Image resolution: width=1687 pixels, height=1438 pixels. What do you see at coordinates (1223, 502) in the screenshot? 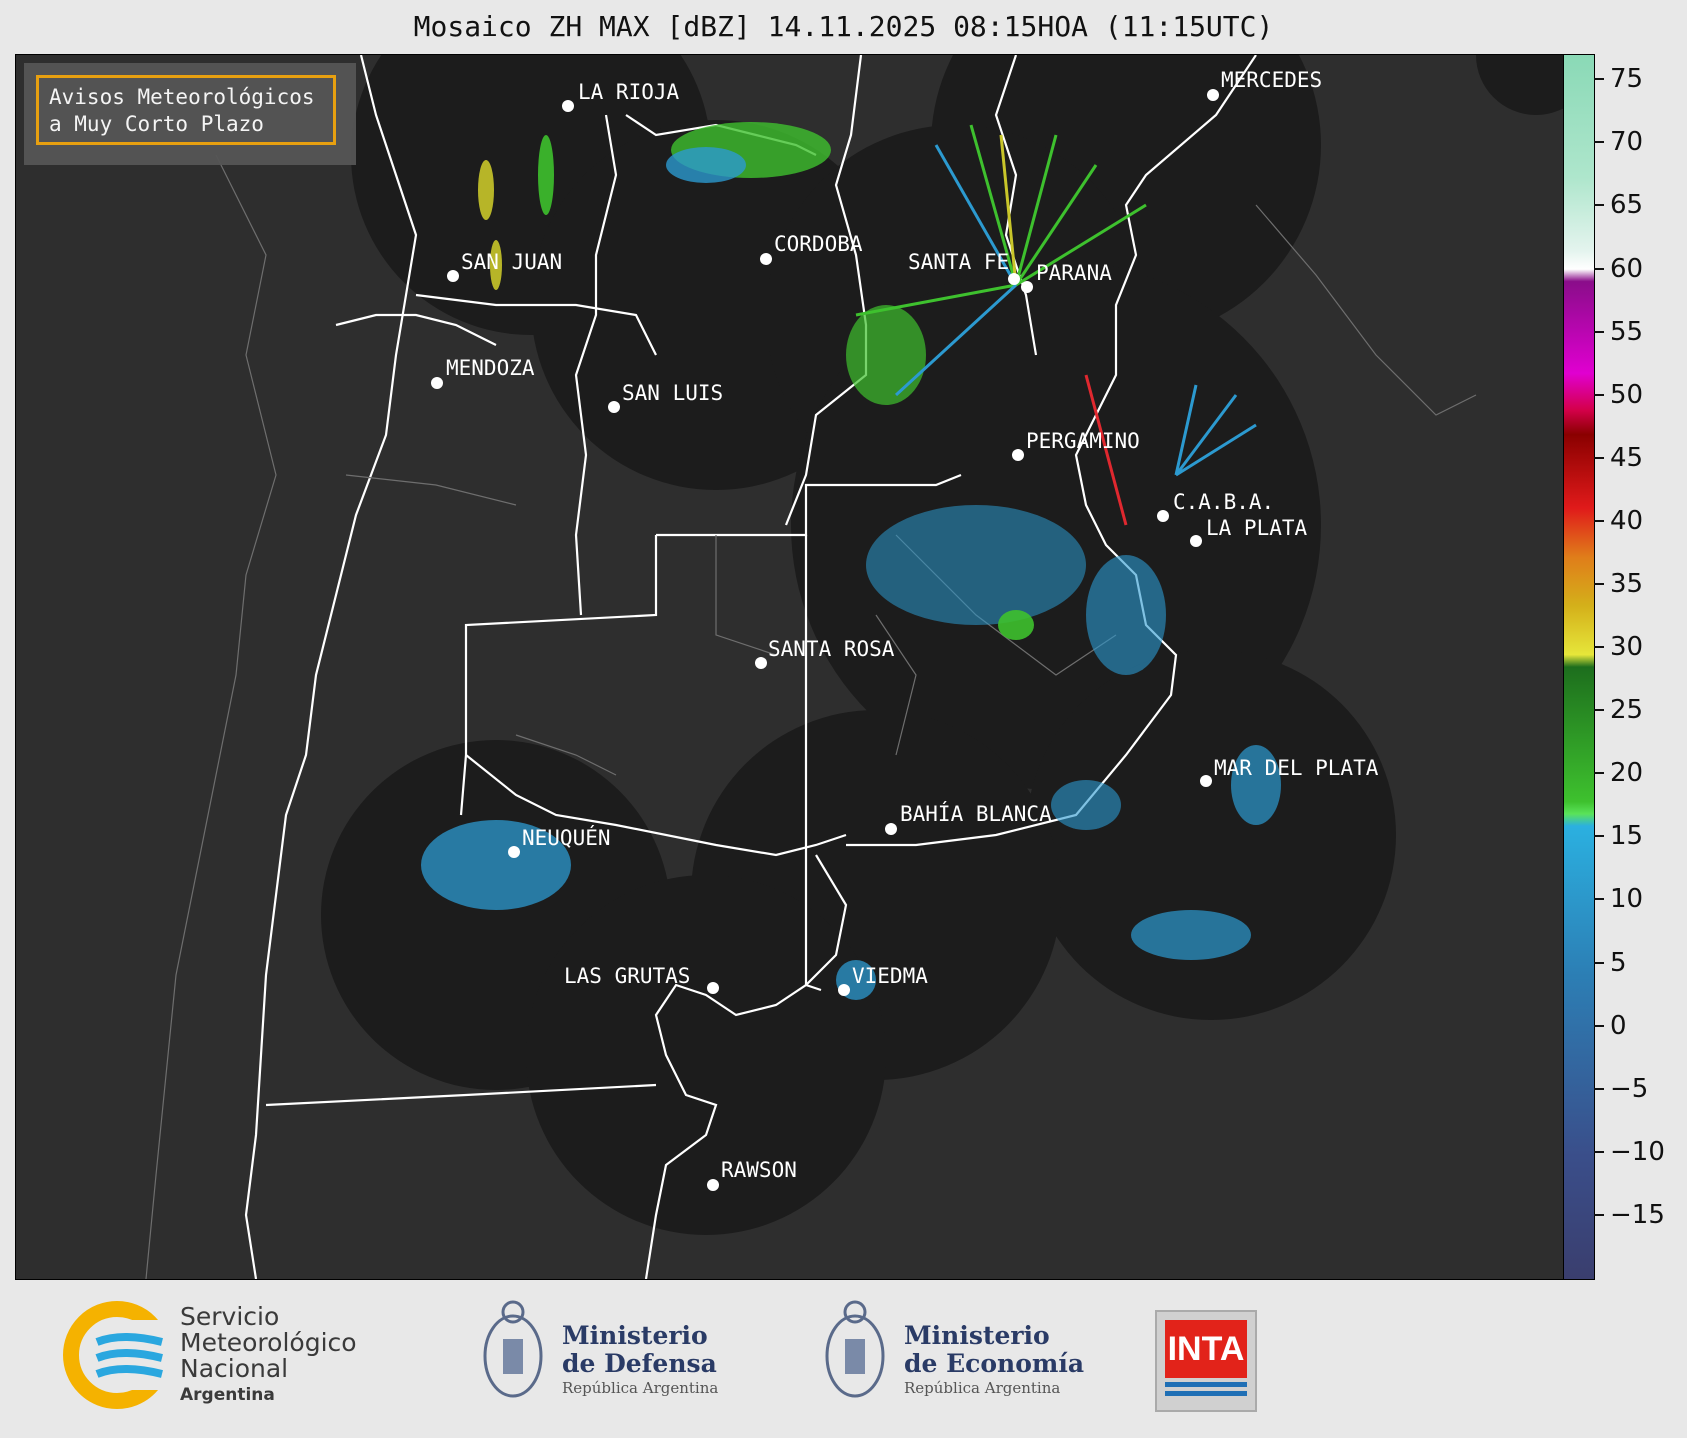
I see `city-label-caba: C.A.B.A.` at bounding box center [1223, 502].